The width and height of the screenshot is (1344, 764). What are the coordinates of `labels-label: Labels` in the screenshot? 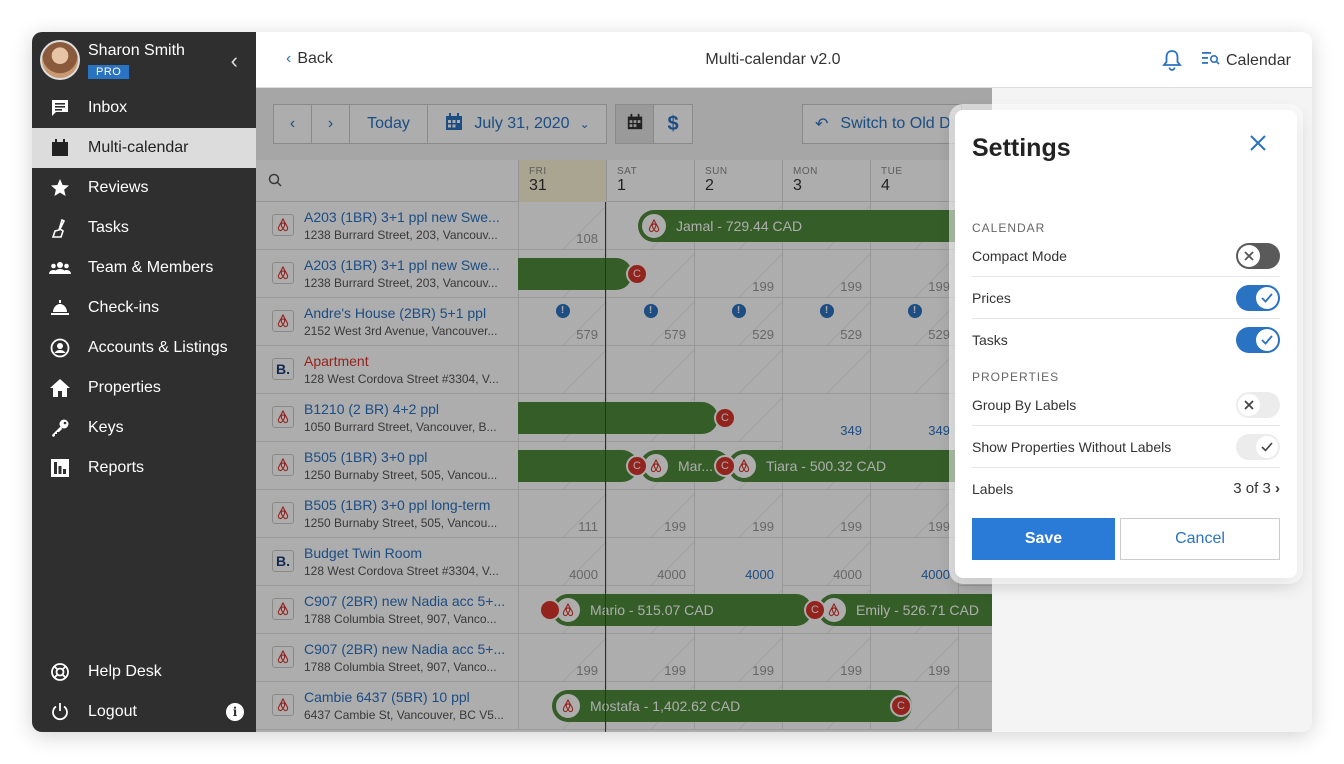 It's located at (993, 489).